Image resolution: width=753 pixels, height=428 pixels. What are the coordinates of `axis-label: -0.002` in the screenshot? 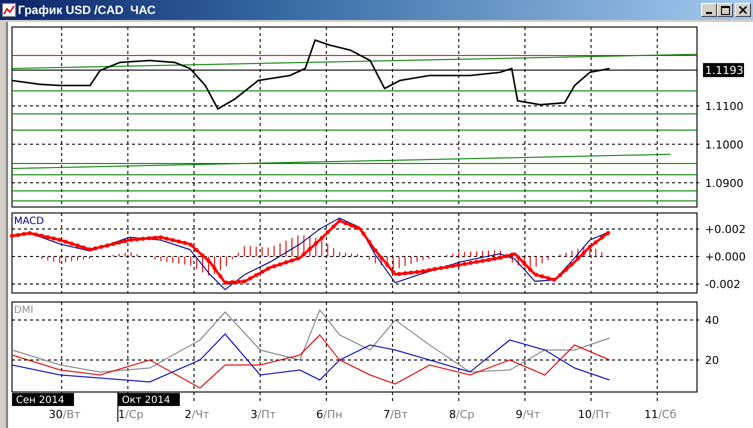 It's located at (722, 285).